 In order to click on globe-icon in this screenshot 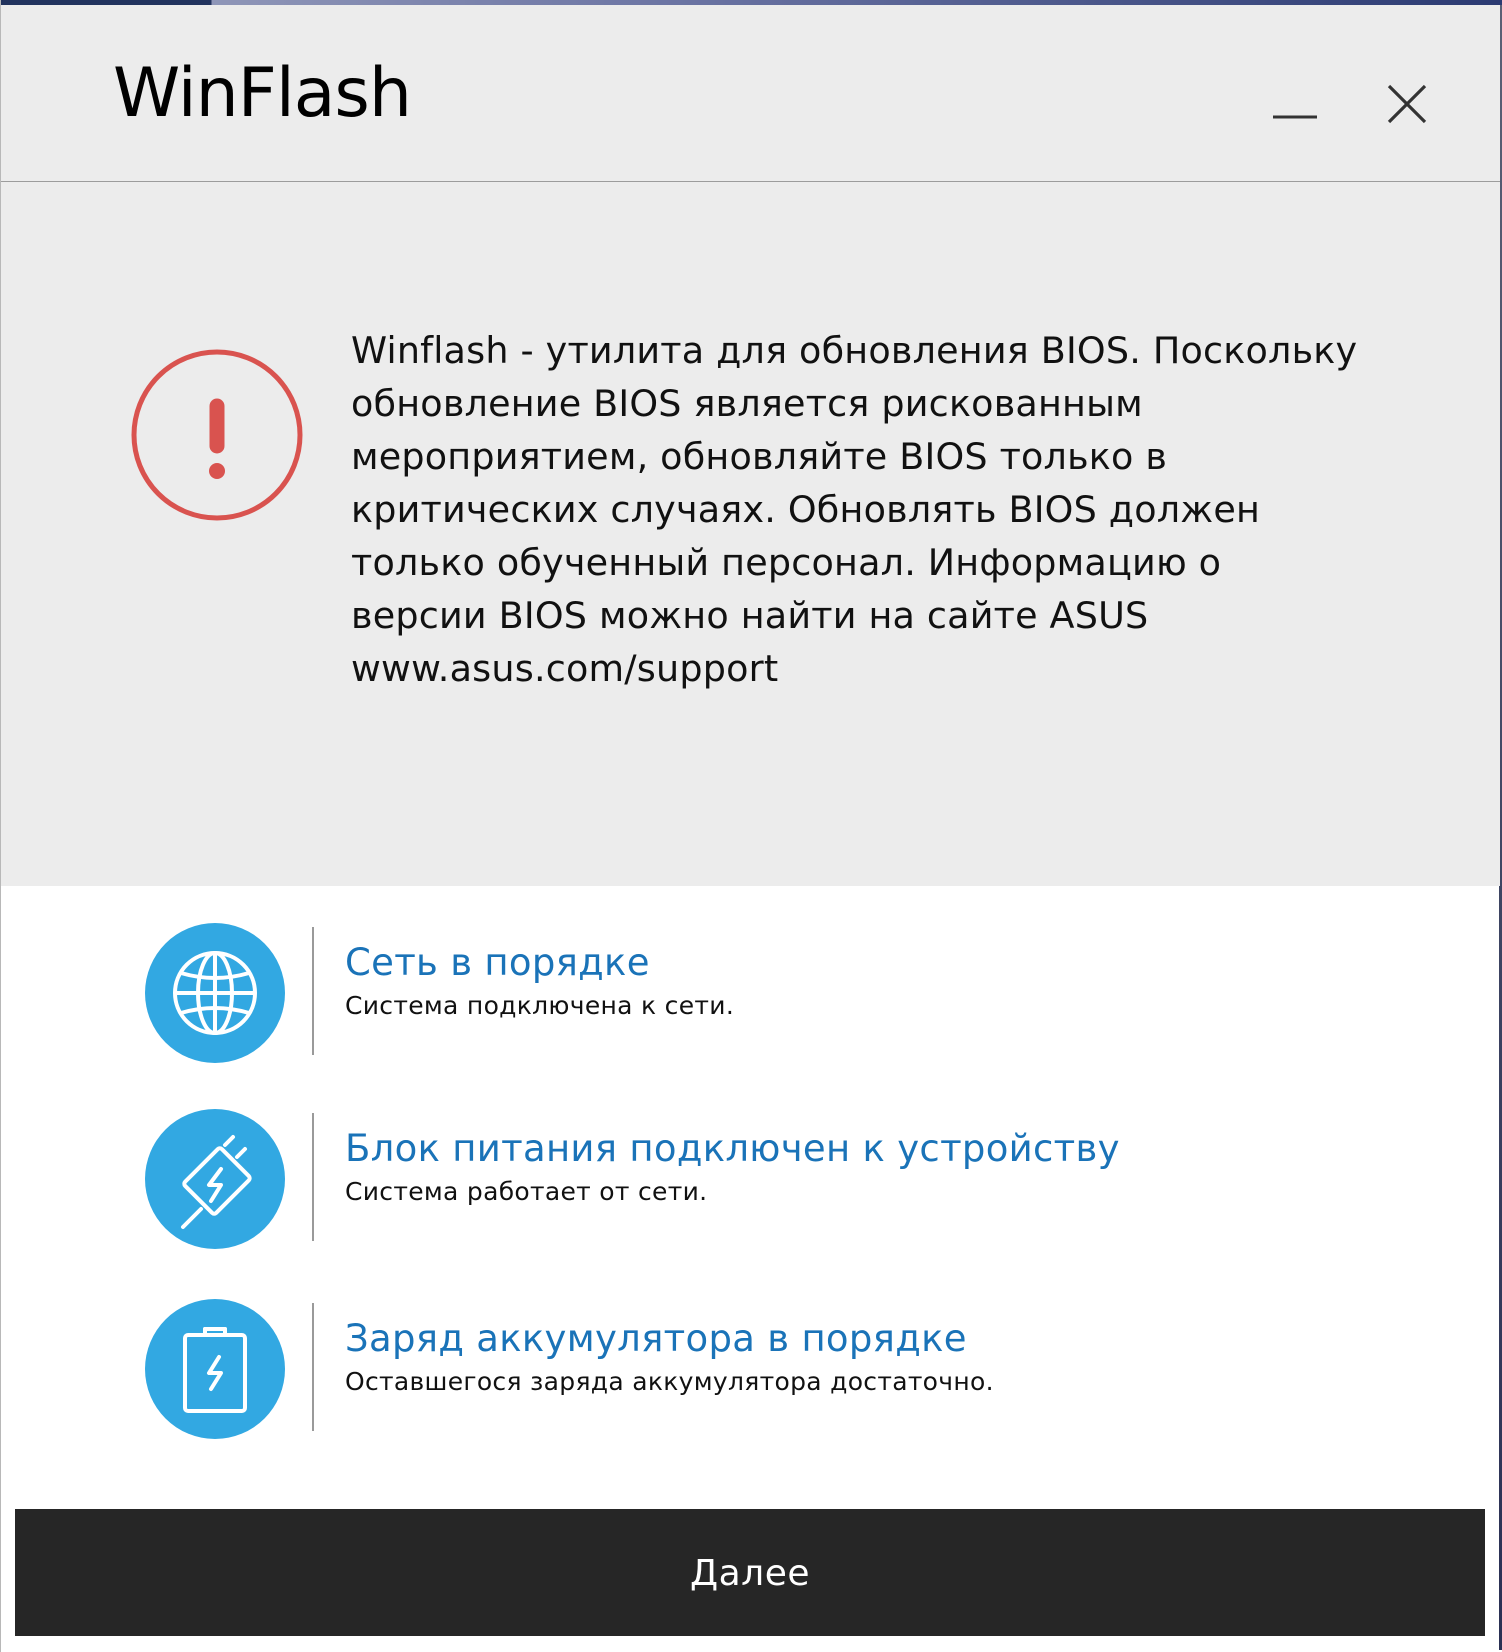, I will do `click(215, 993)`.